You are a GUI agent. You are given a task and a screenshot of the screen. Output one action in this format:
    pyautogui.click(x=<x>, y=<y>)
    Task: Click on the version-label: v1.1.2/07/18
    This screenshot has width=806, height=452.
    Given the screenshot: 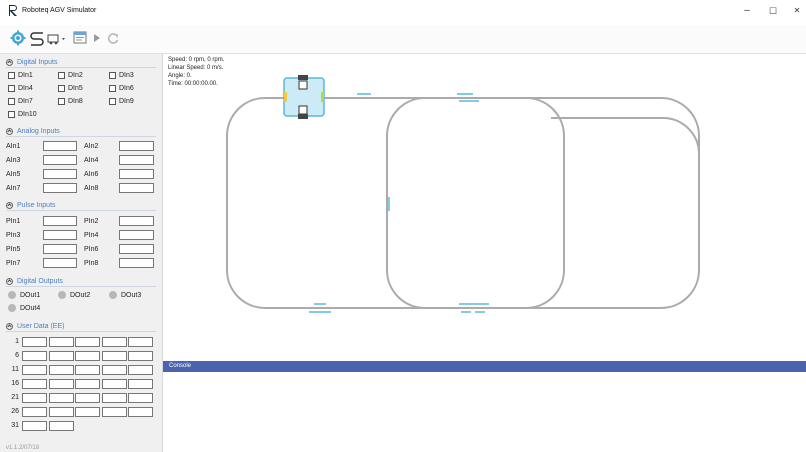 What is the action you would take?
    pyautogui.click(x=23, y=448)
    